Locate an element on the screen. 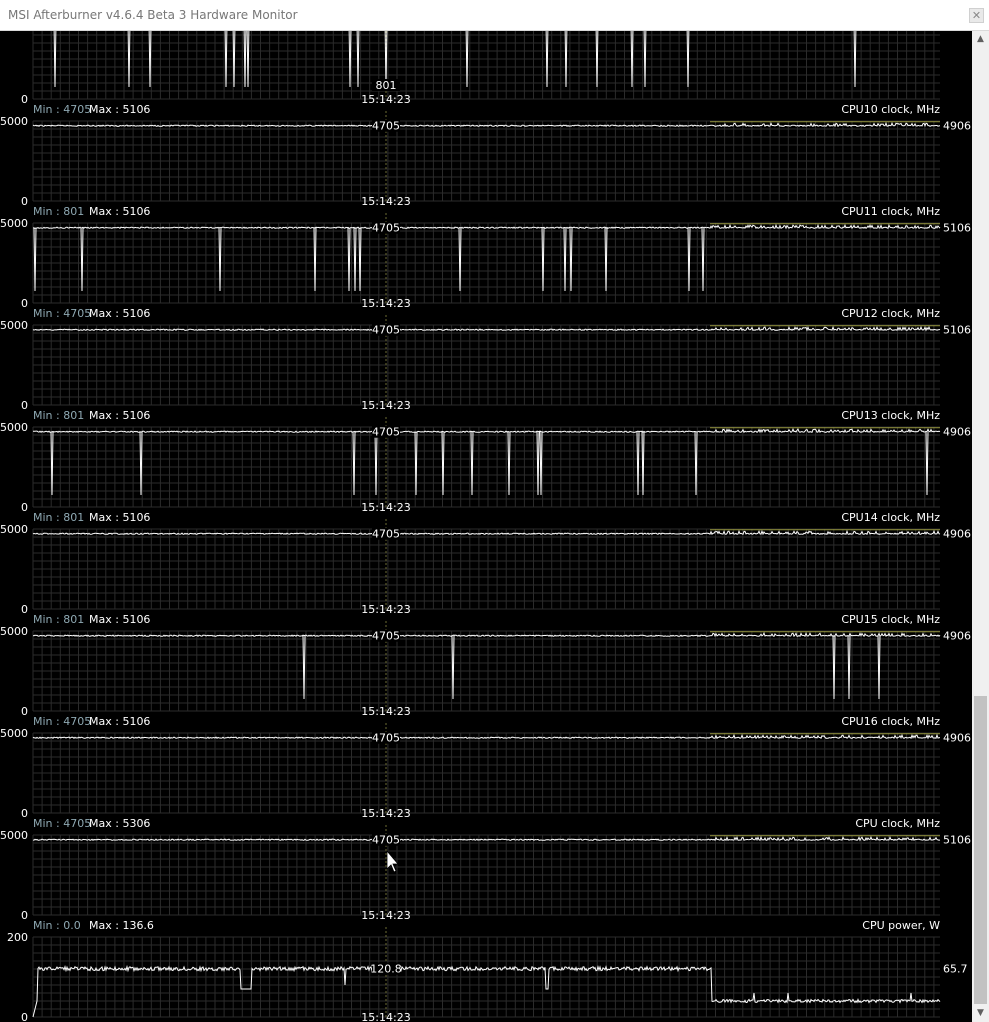 The image size is (989, 1022). max-value-label: Max : 136.6 is located at coordinates (121, 925).